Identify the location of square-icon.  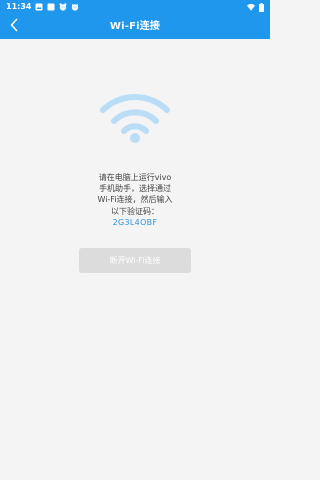
(51, 7).